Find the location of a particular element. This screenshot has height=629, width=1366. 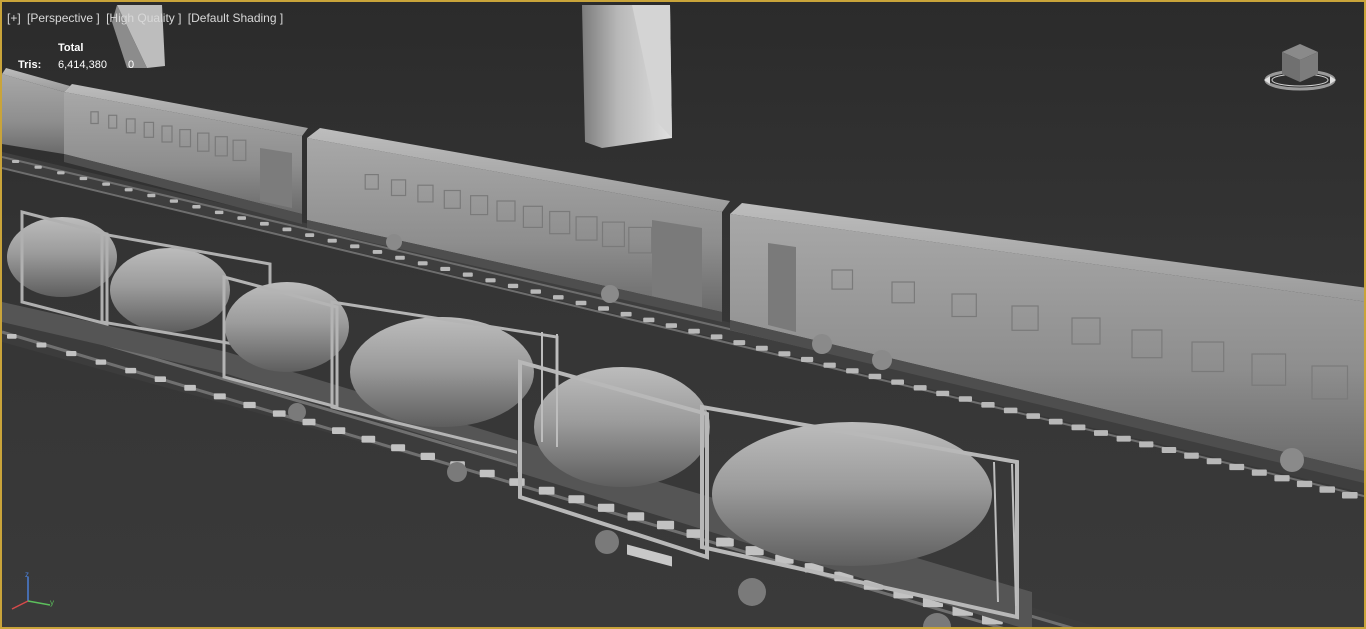

stats-total-value: 6,414,380 is located at coordinates (82, 65).